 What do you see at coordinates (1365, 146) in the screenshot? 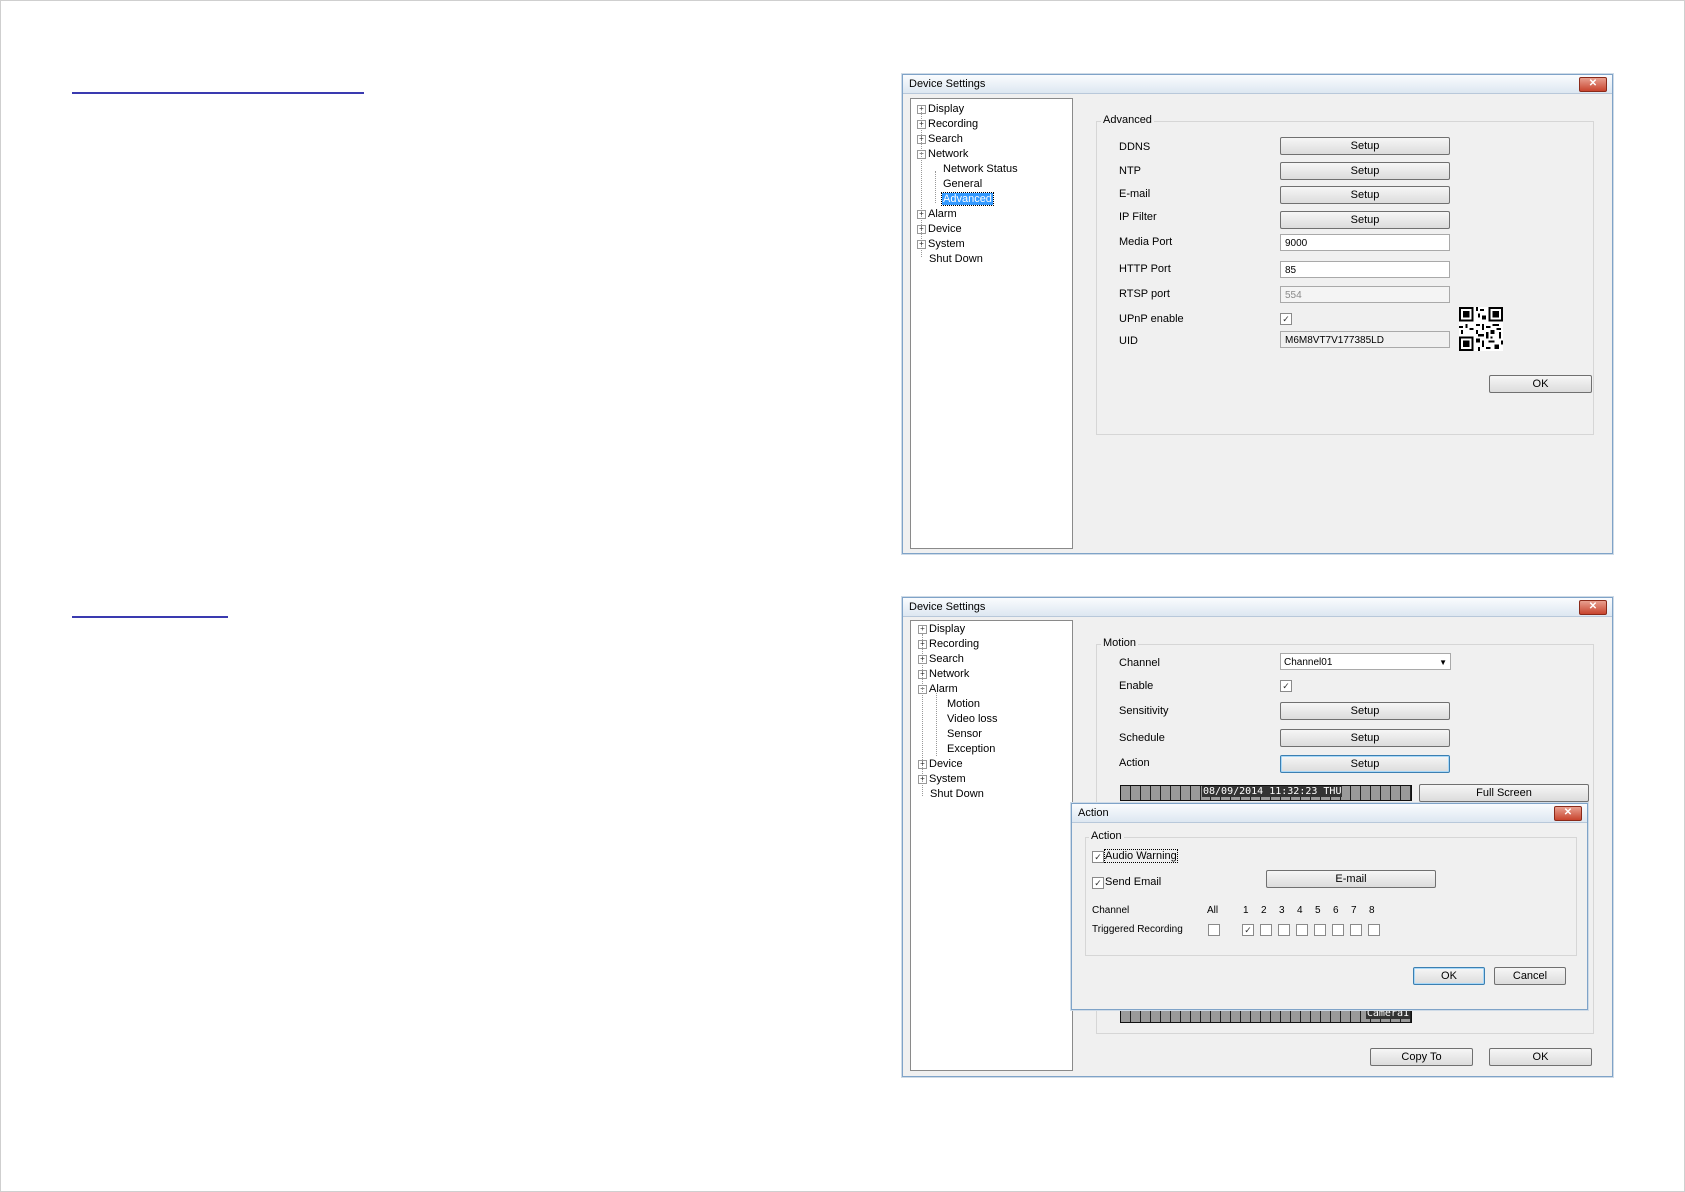
I see `ddns-setup-button: Setup` at bounding box center [1365, 146].